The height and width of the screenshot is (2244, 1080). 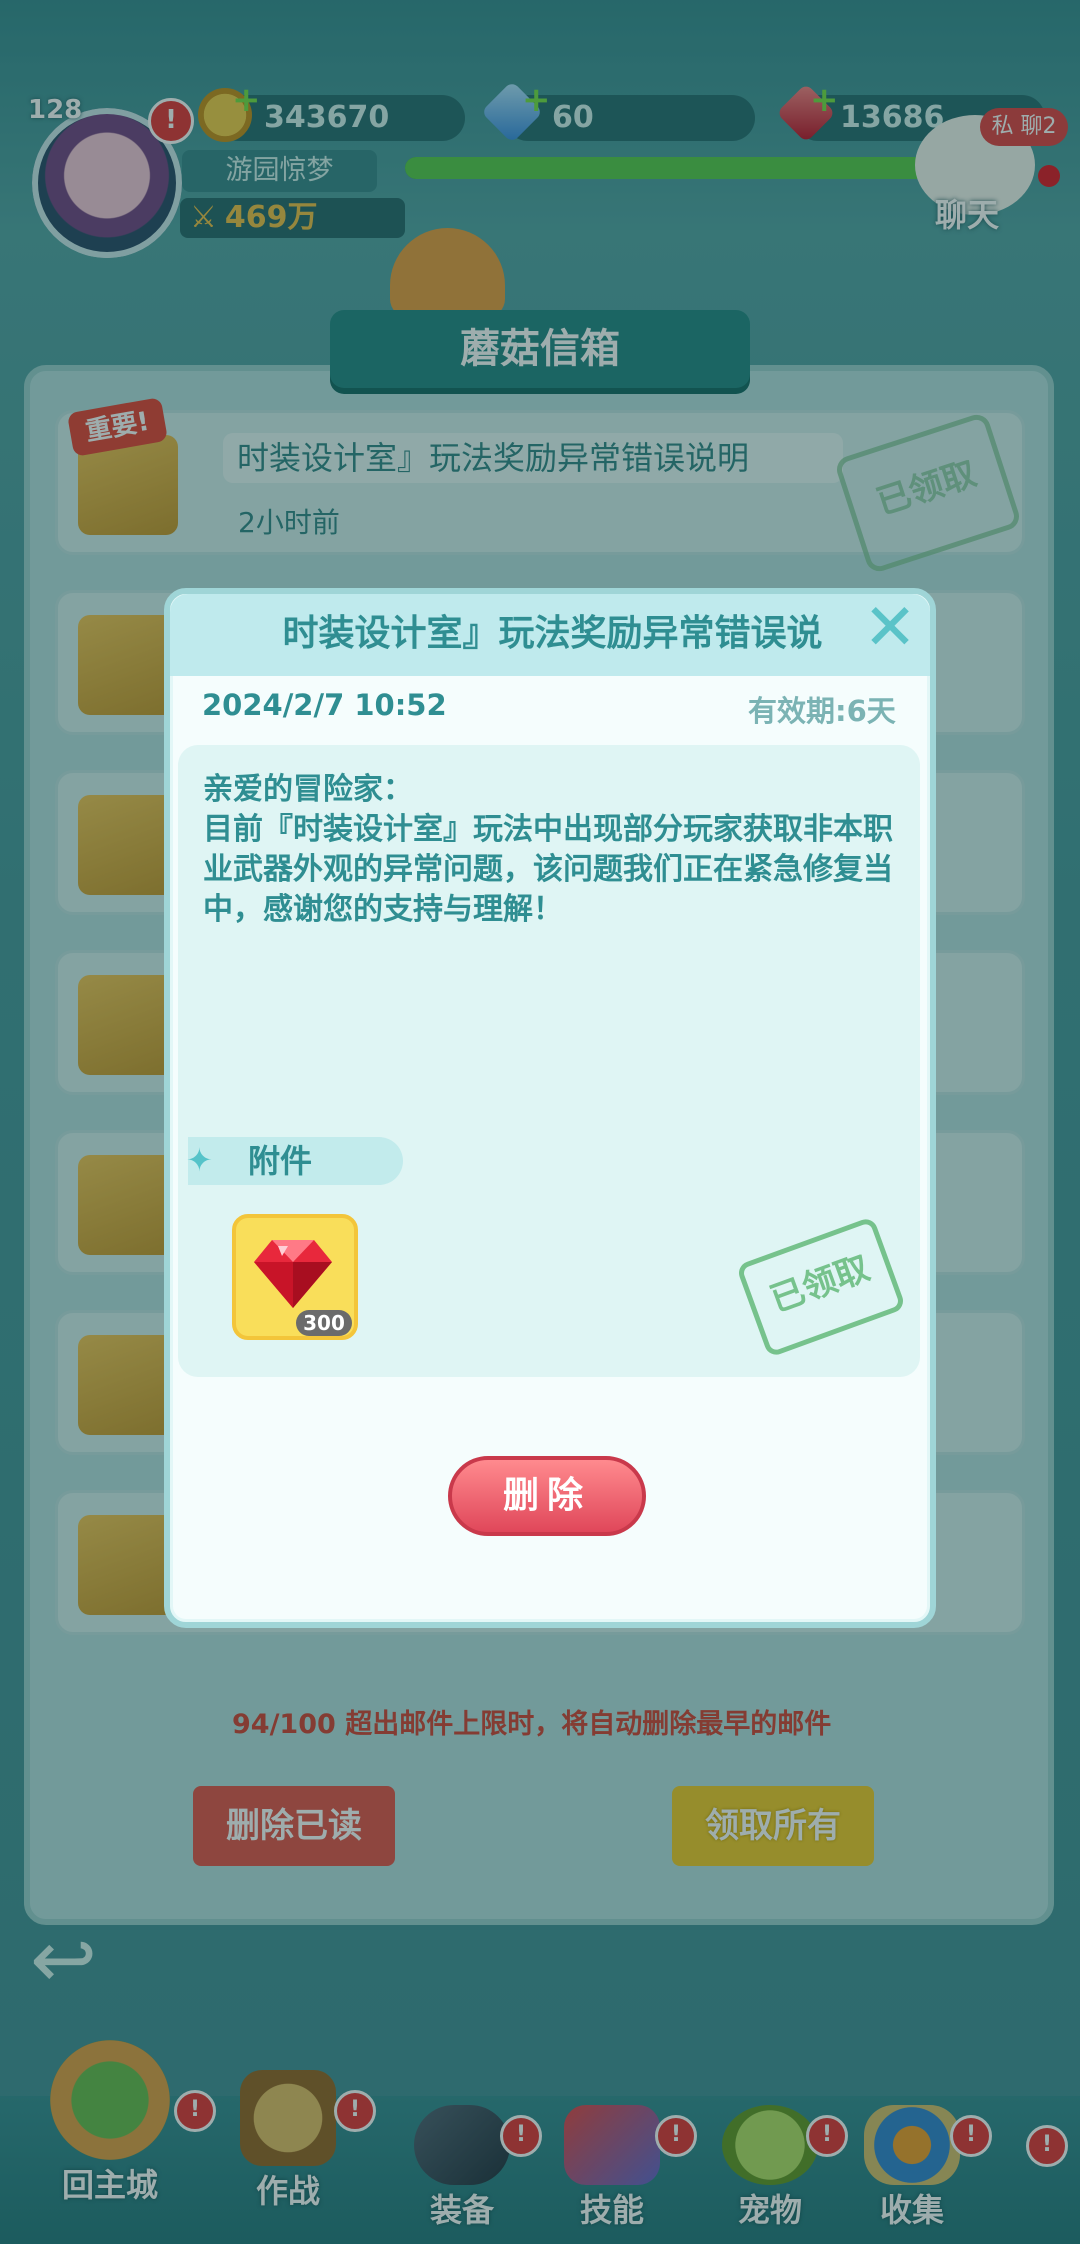 What do you see at coordinates (547, 1496) in the screenshot?
I see `delete-mail-button: 删除` at bounding box center [547, 1496].